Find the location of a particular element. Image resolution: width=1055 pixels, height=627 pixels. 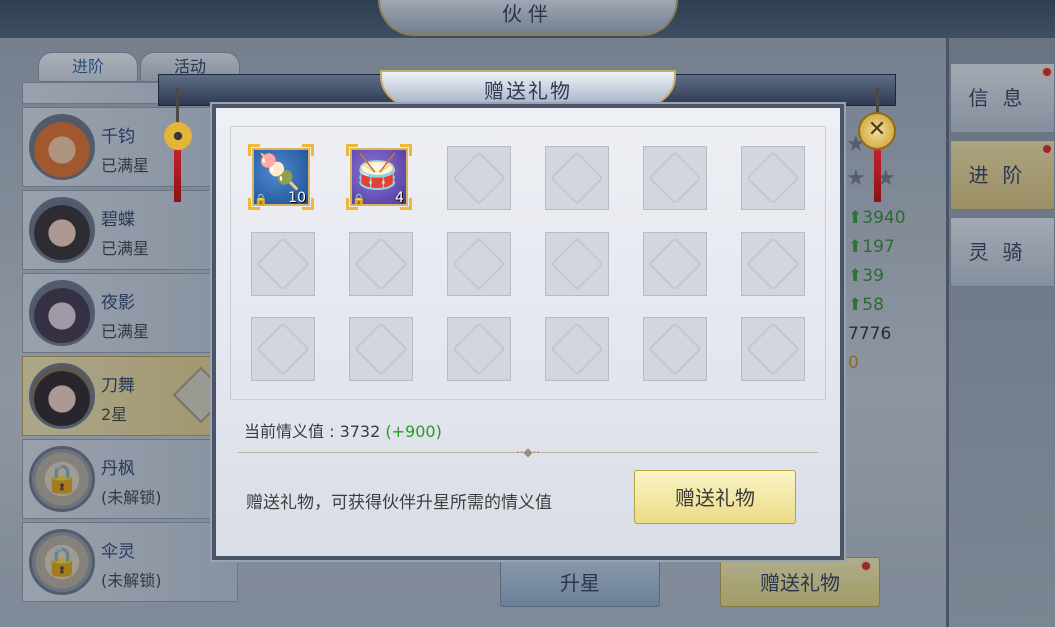

gift-item-slot: 🥁 🔒 4 is located at coordinates (379, 177).